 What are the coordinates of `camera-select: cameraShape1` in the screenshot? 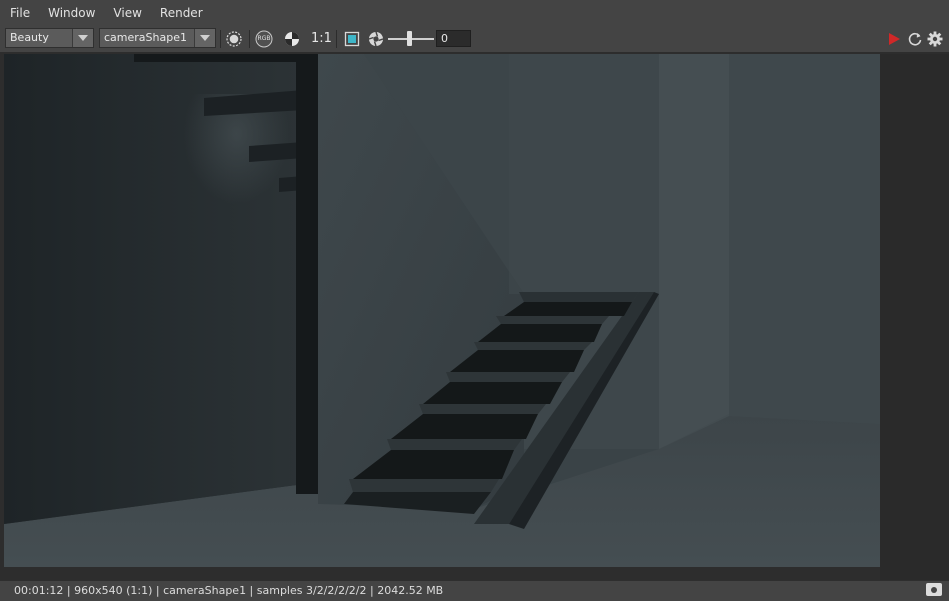 It's located at (157, 38).